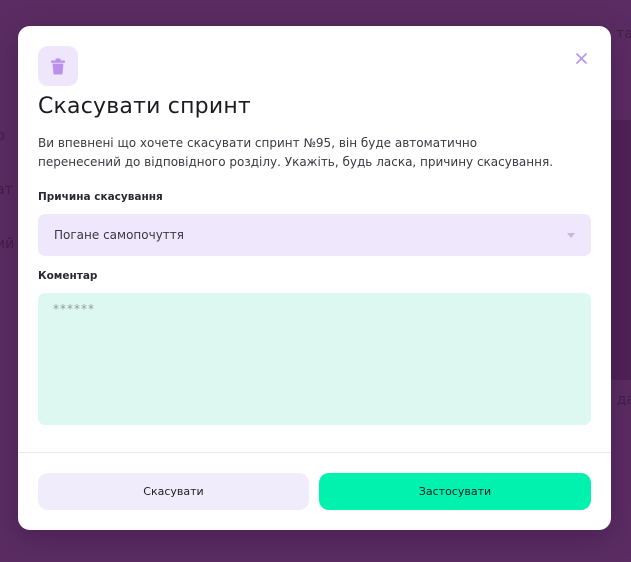 The width and height of the screenshot is (631, 562). I want to click on dialog-icon-tile, so click(58, 66).